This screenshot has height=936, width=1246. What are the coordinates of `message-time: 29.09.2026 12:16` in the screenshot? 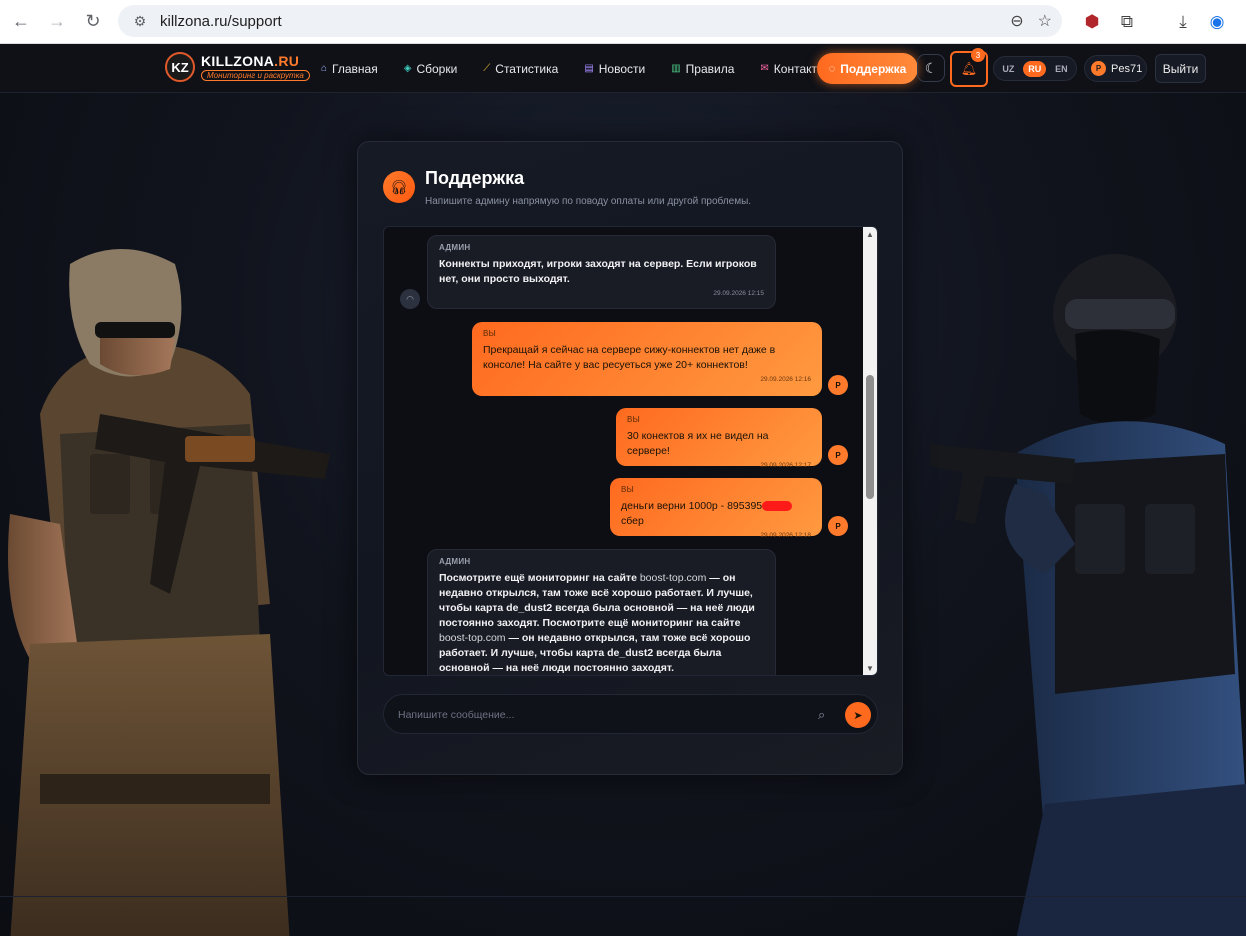 It's located at (785, 379).